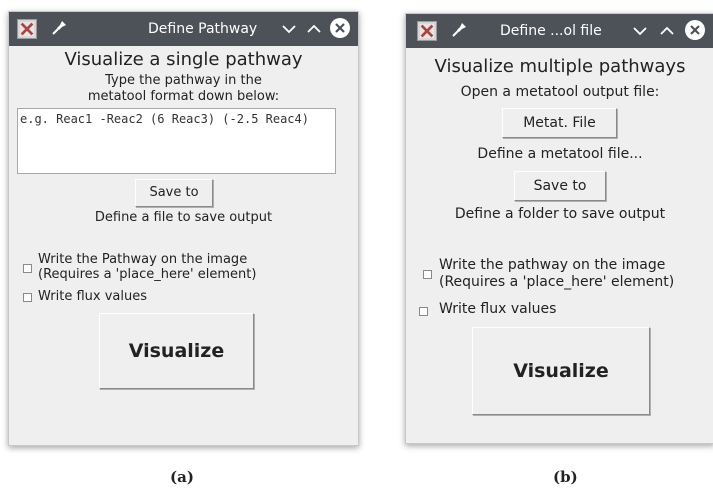 This screenshot has width=713, height=491. What do you see at coordinates (183, 217) in the screenshot?
I see `save-hint: Define a file to save output` at bounding box center [183, 217].